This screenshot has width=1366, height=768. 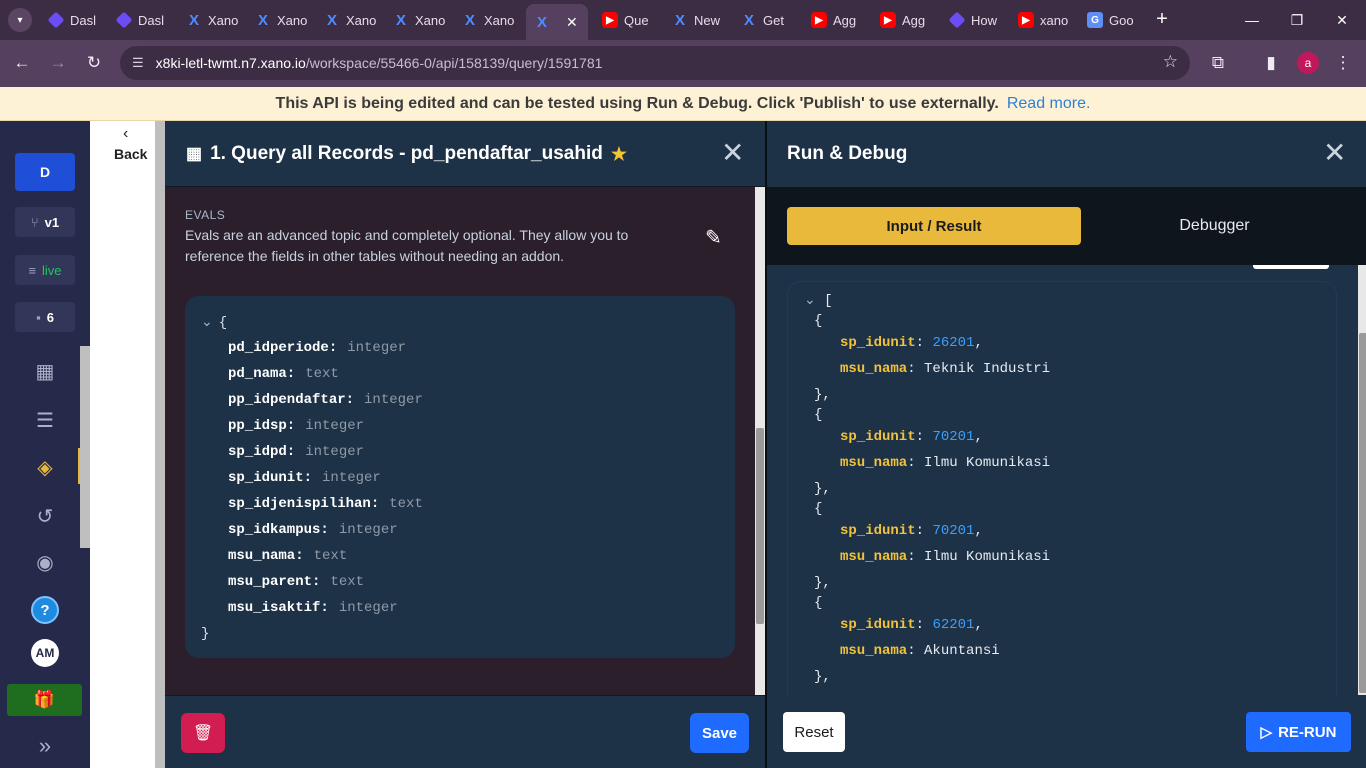 I want to click on function-panel-scroll-thumb, so click(x=760, y=526).